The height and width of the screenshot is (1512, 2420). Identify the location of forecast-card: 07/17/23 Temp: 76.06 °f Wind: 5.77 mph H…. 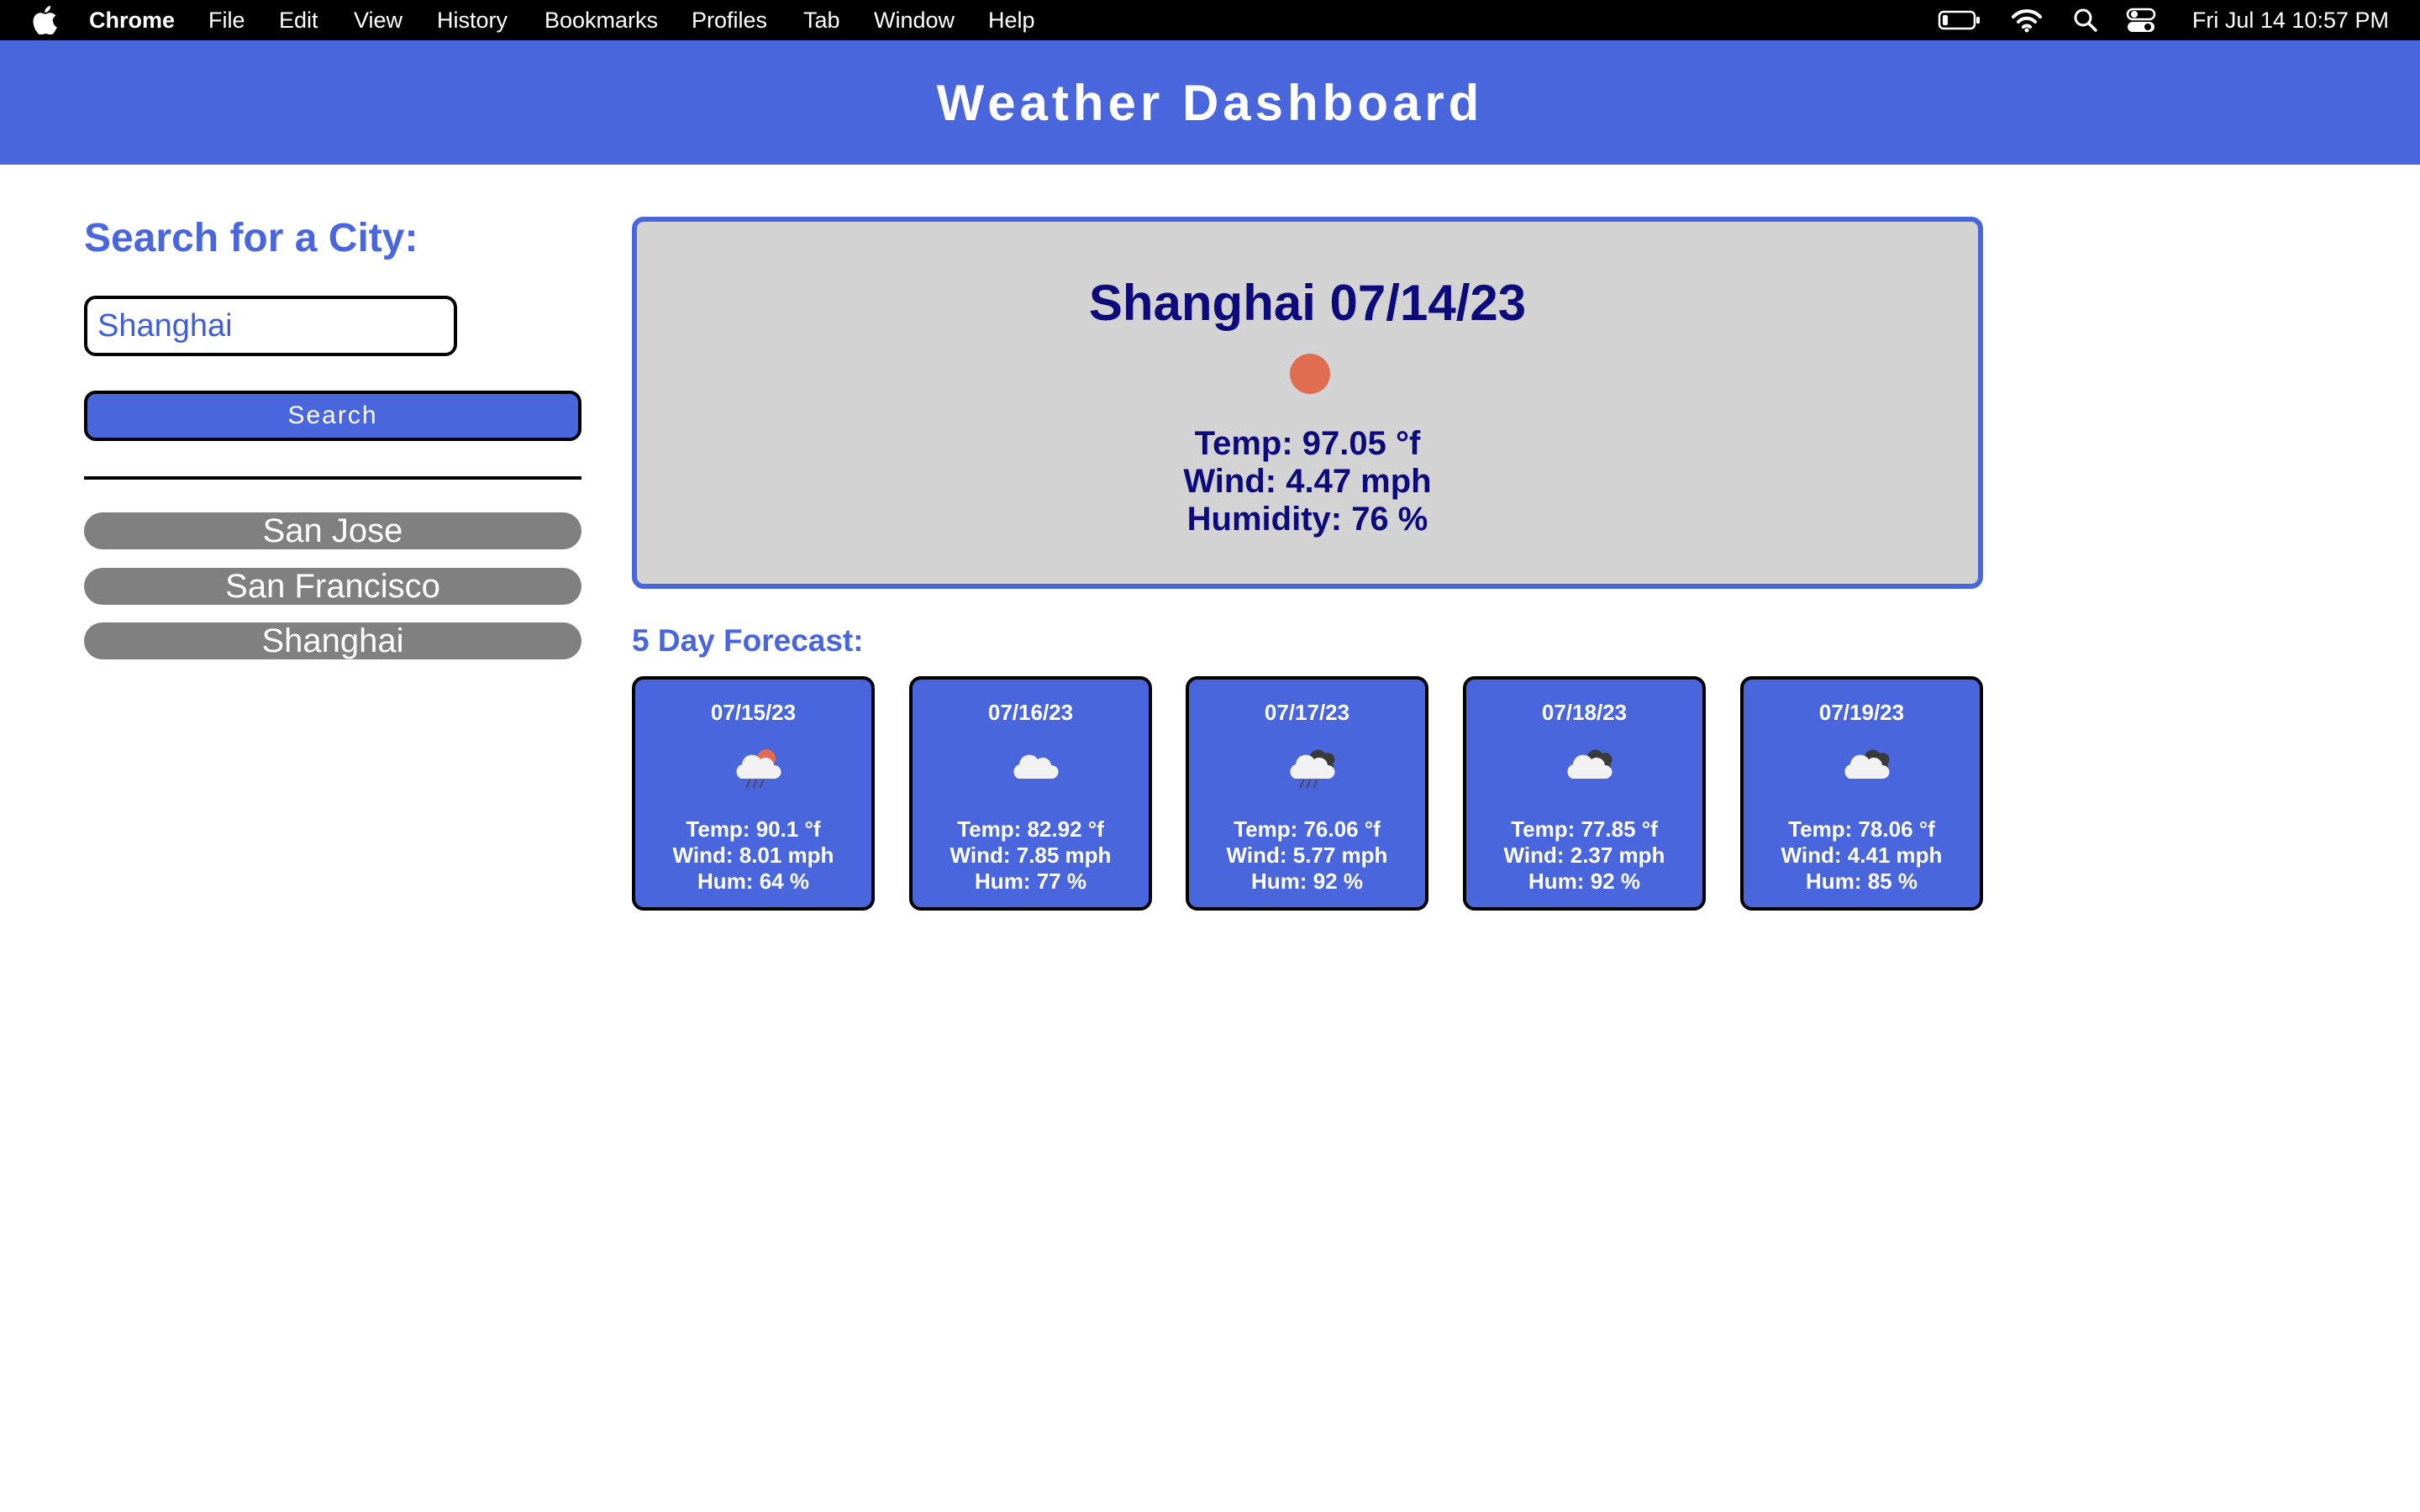
(1307, 793).